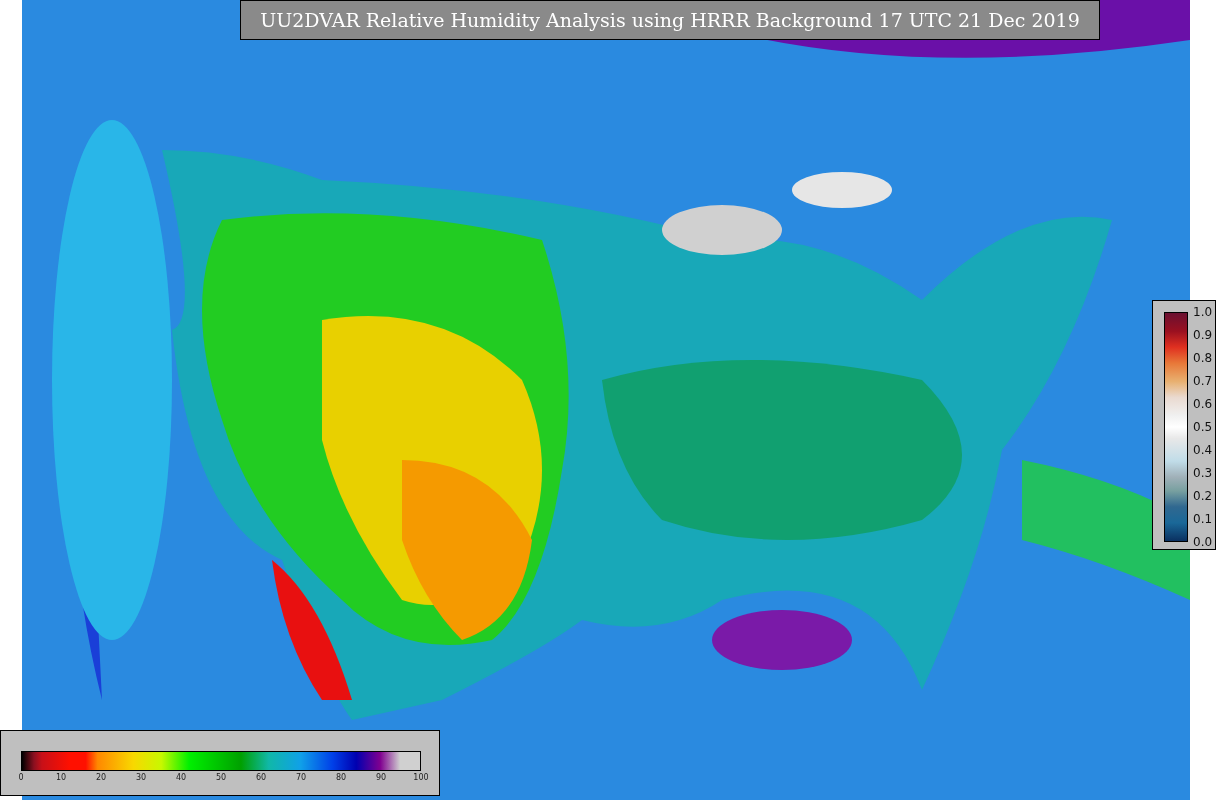 The height and width of the screenshot is (800, 1216). What do you see at coordinates (1203, 496) in the screenshot?
I see `scale-label: 0.2` at bounding box center [1203, 496].